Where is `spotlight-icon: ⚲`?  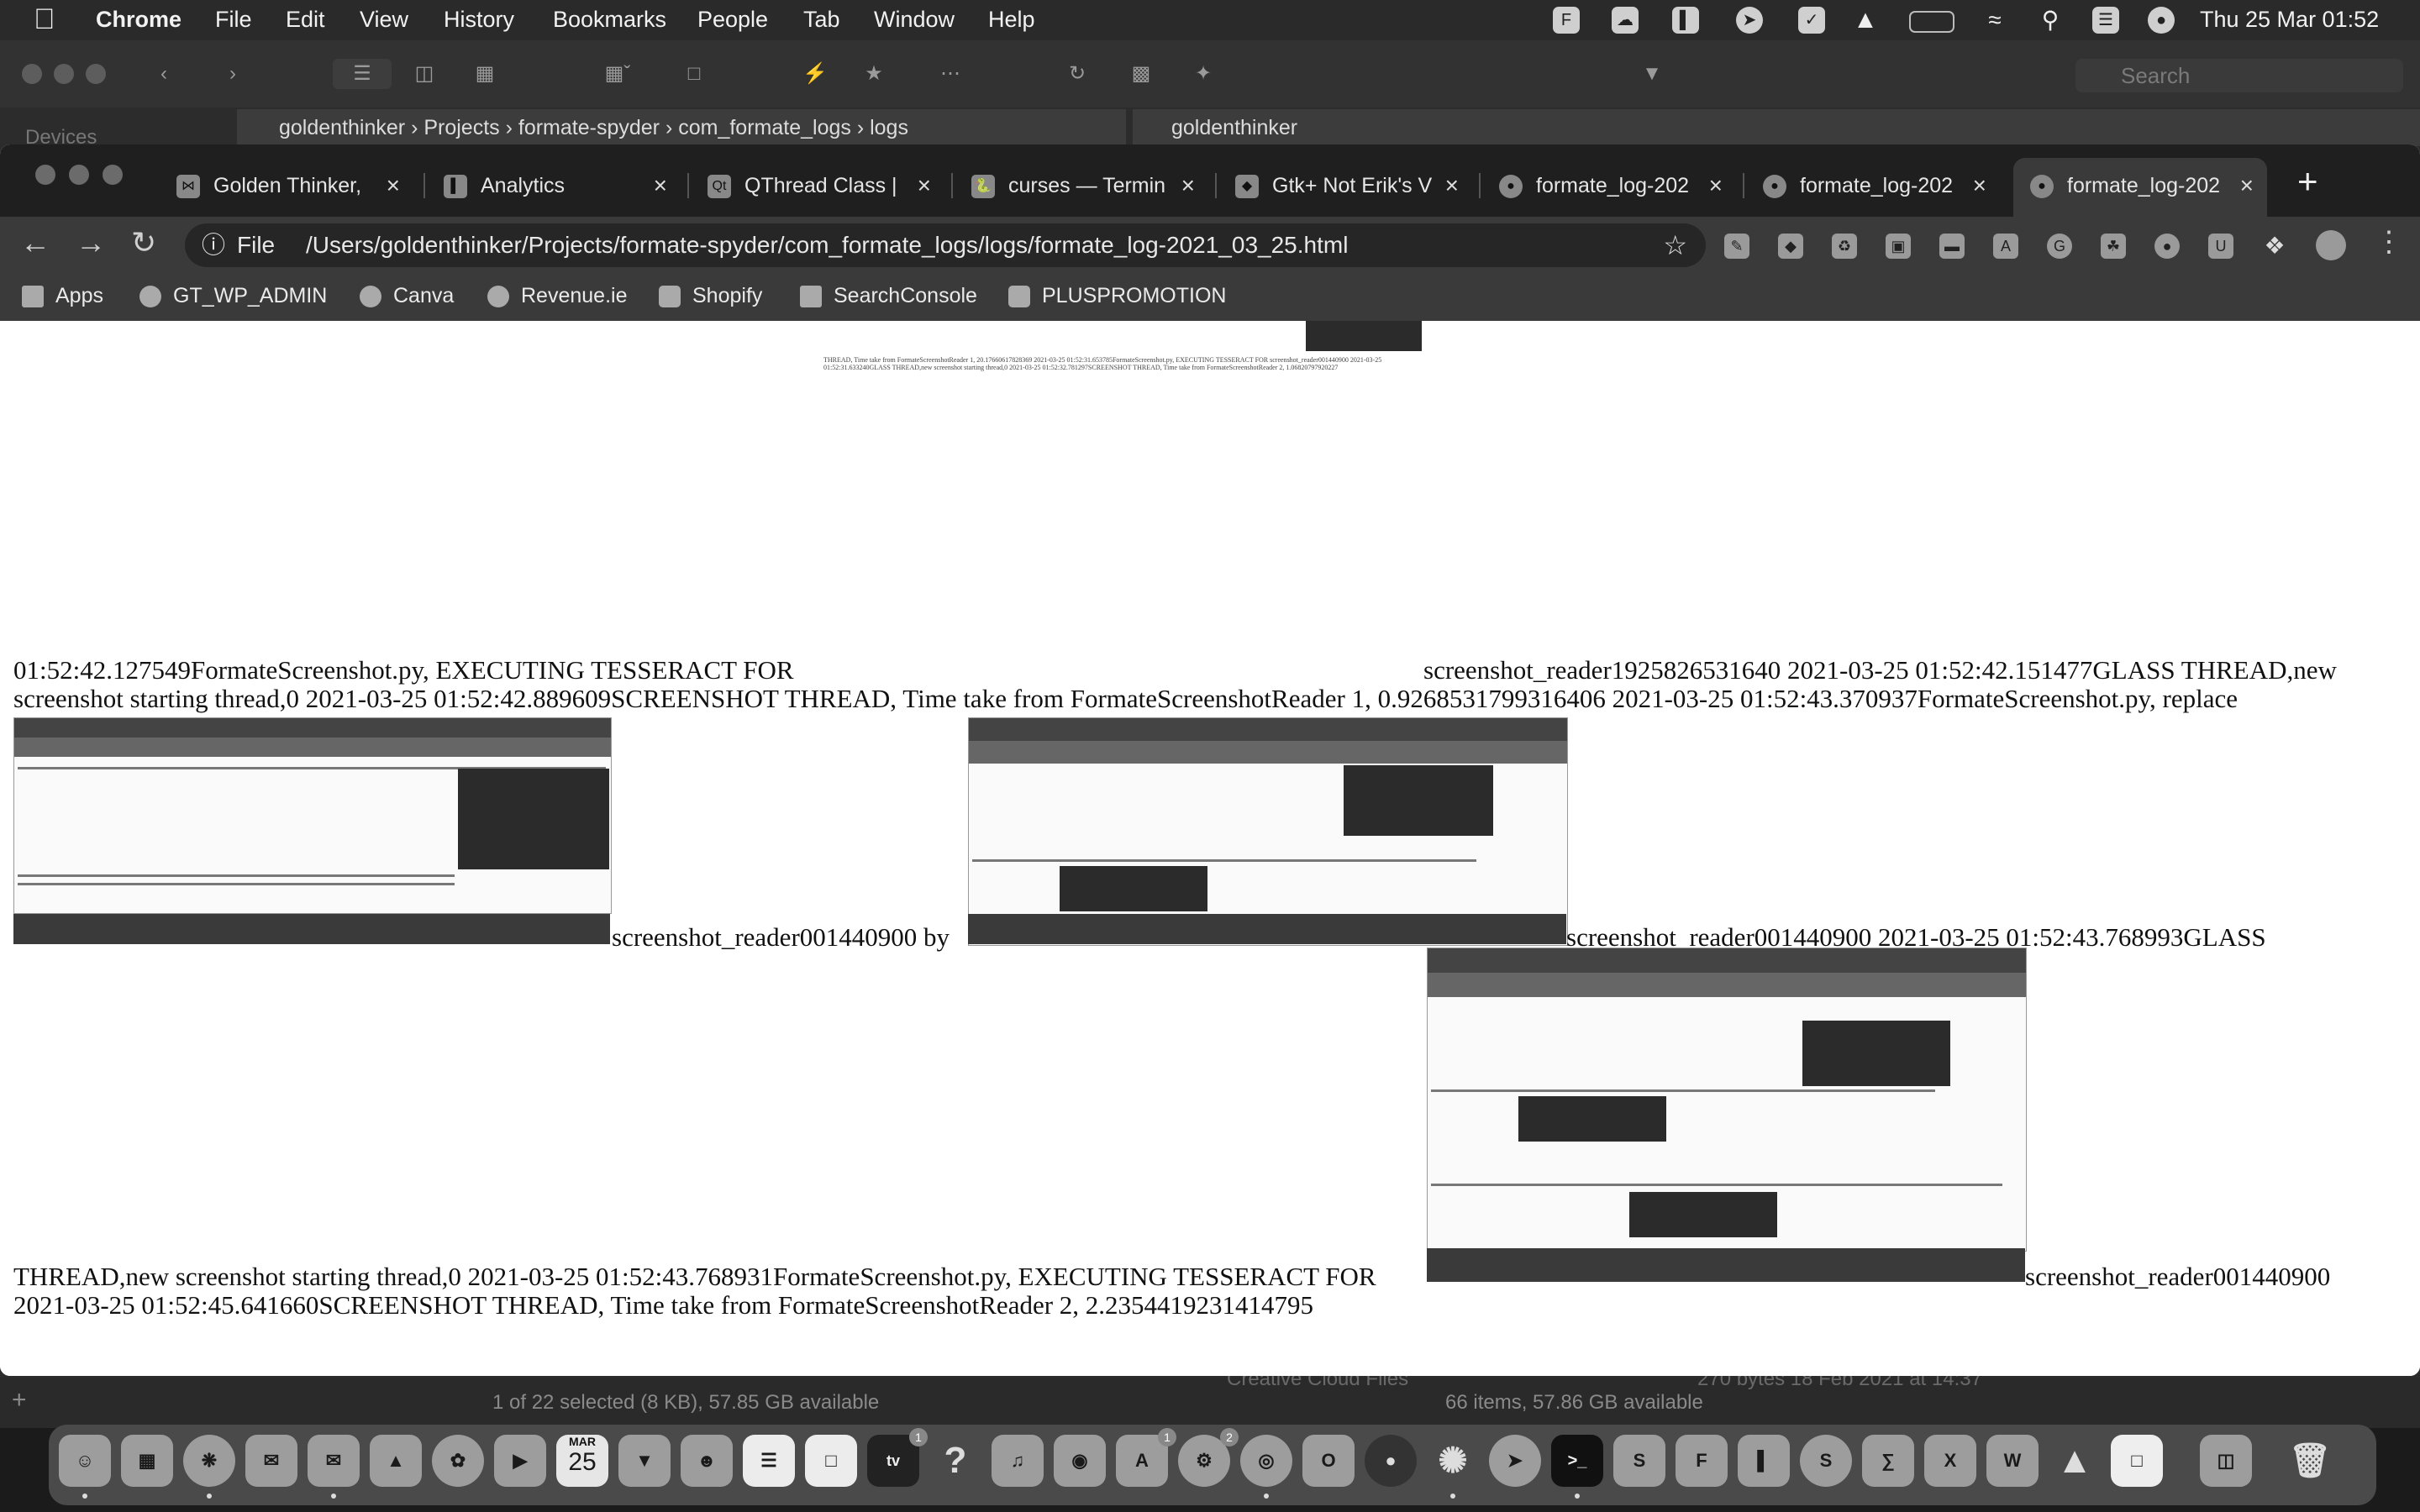
spotlight-icon: ⚲ is located at coordinates (2050, 20).